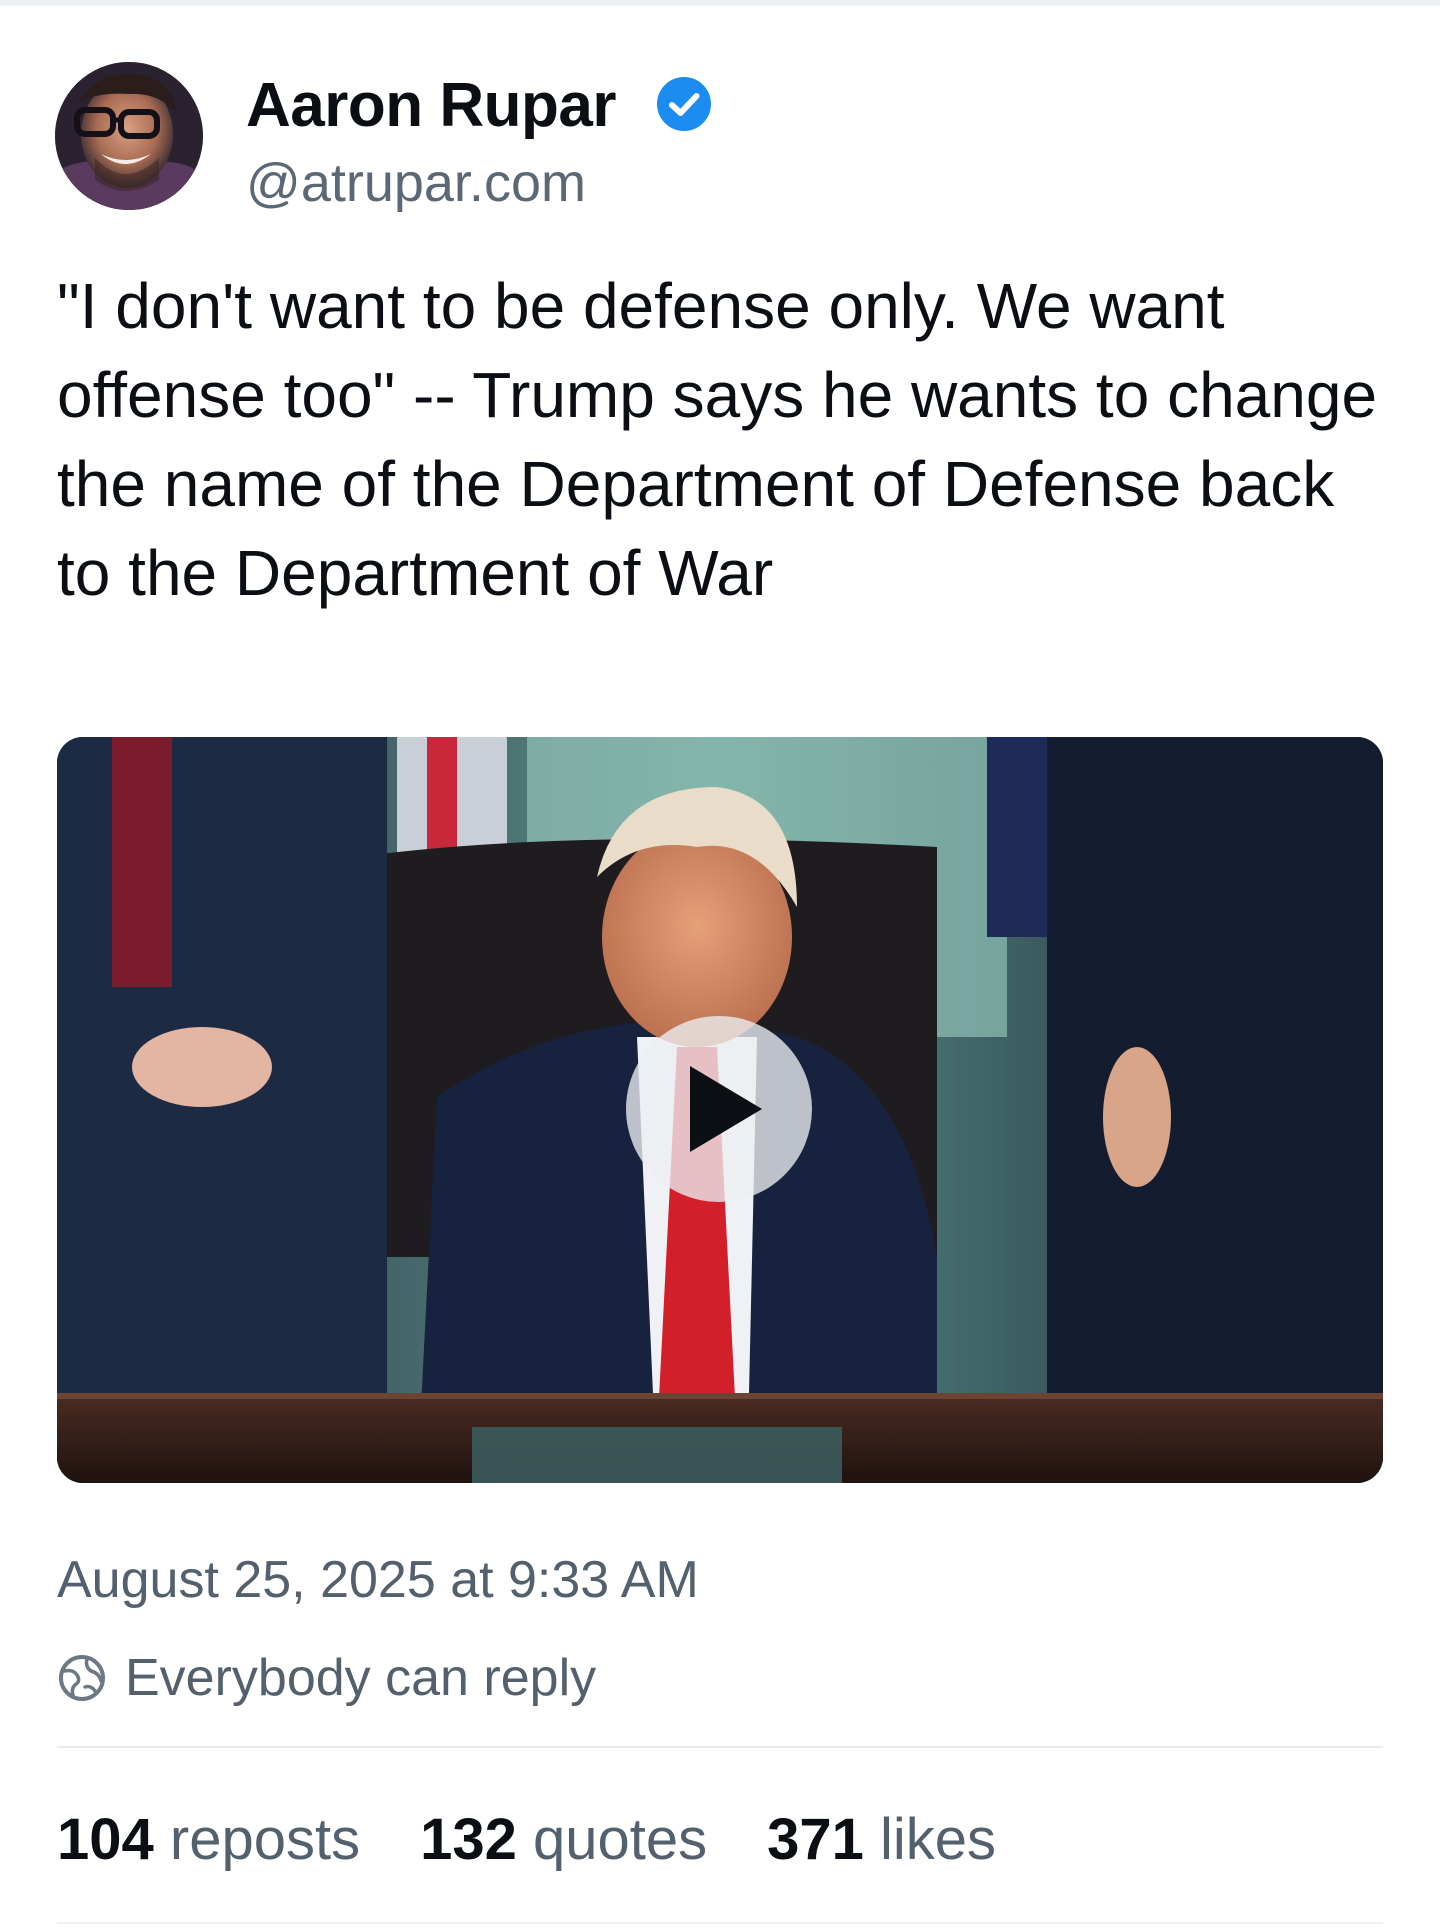 The height and width of the screenshot is (1932, 1440). What do you see at coordinates (720, 1747) in the screenshot?
I see `stats-divider` at bounding box center [720, 1747].